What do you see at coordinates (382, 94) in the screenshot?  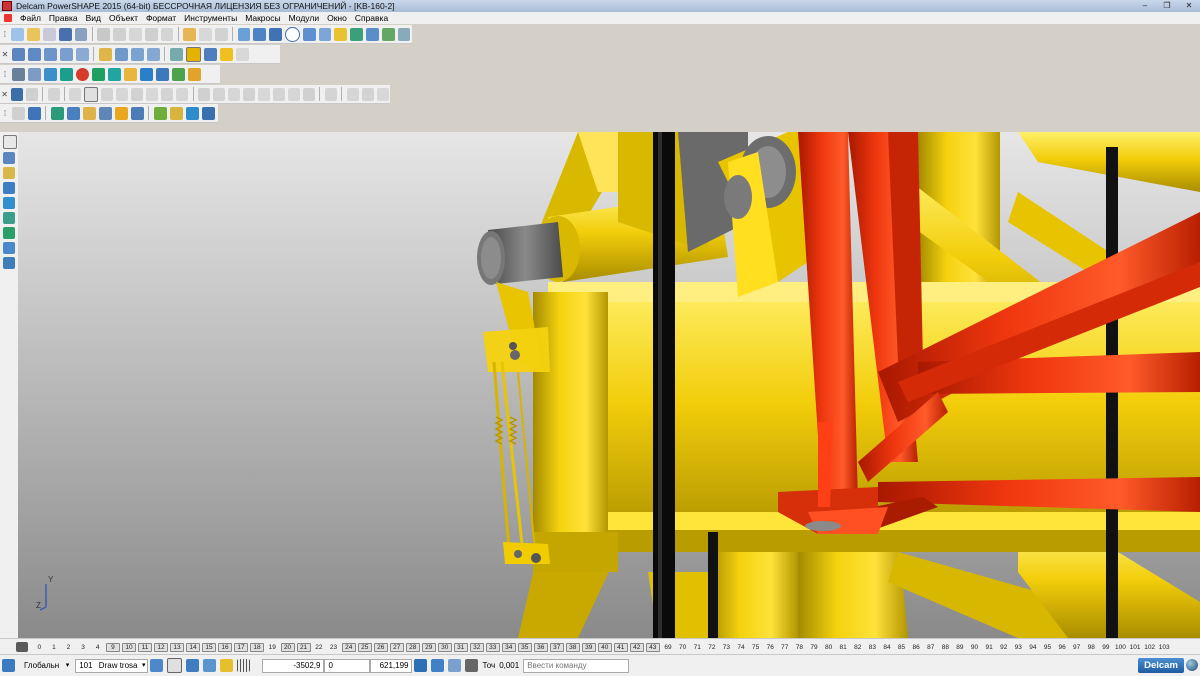 I see `intersect-disabled-icon` at bounding box center [382, 94].